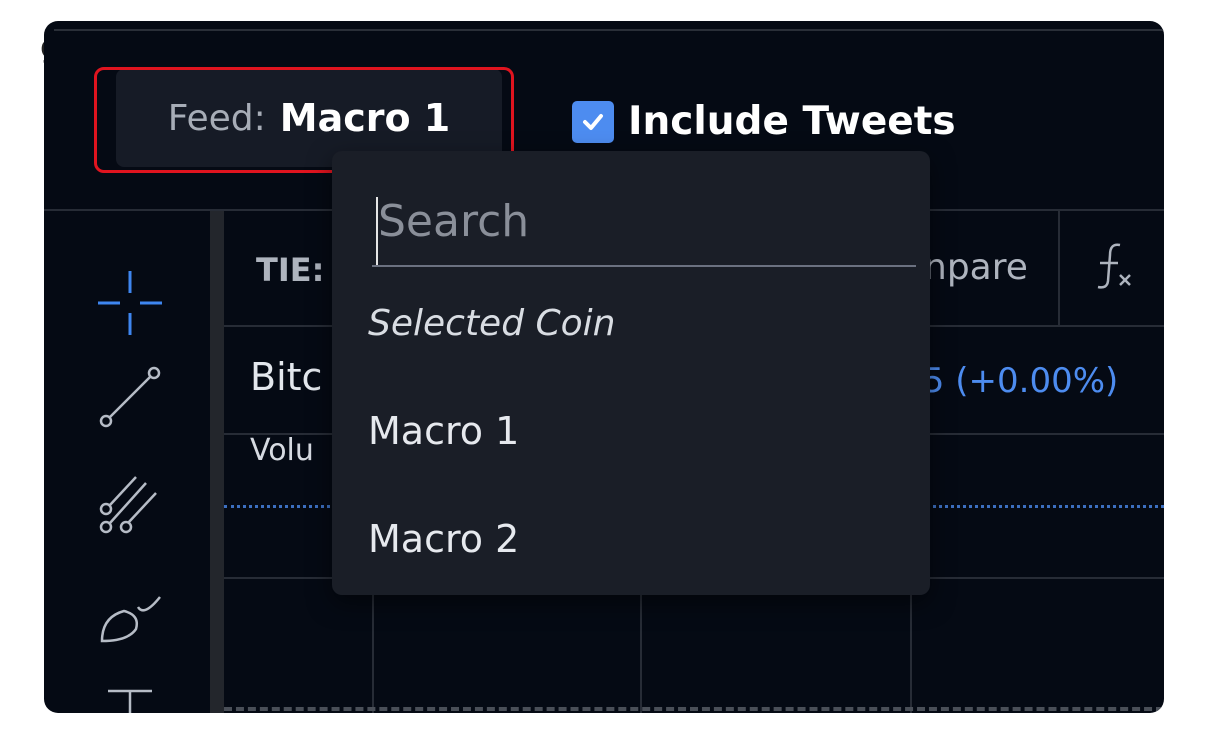 This screenshot has height=732, width=1210. Describe the element at coordinates (216, 118) in the screenshot. I see `feed-label: Feed:` at that location.